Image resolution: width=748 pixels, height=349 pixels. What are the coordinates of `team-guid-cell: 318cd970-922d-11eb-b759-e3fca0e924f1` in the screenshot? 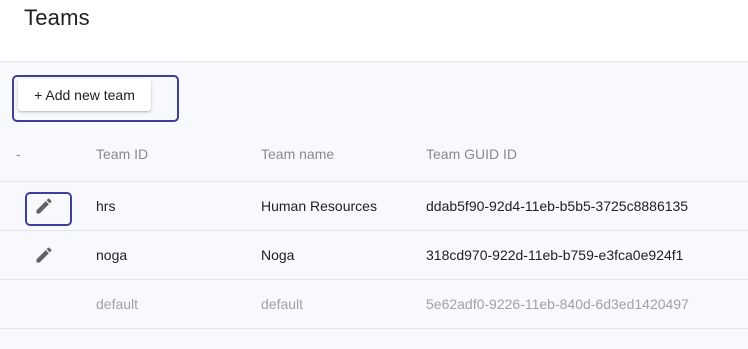 It's located at (555, 255).